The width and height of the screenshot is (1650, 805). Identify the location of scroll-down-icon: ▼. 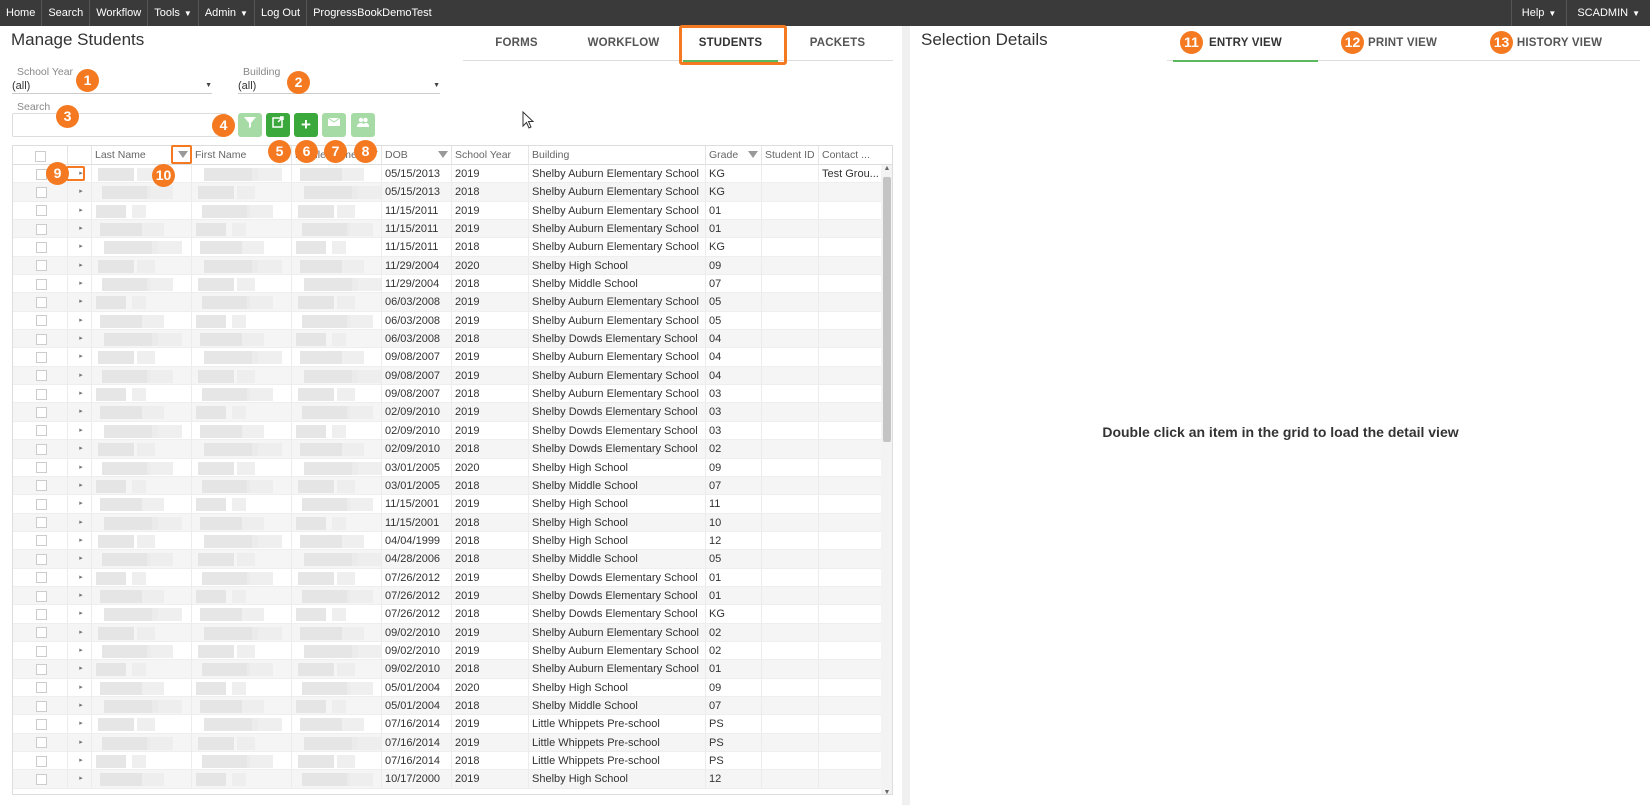
(886, 791).